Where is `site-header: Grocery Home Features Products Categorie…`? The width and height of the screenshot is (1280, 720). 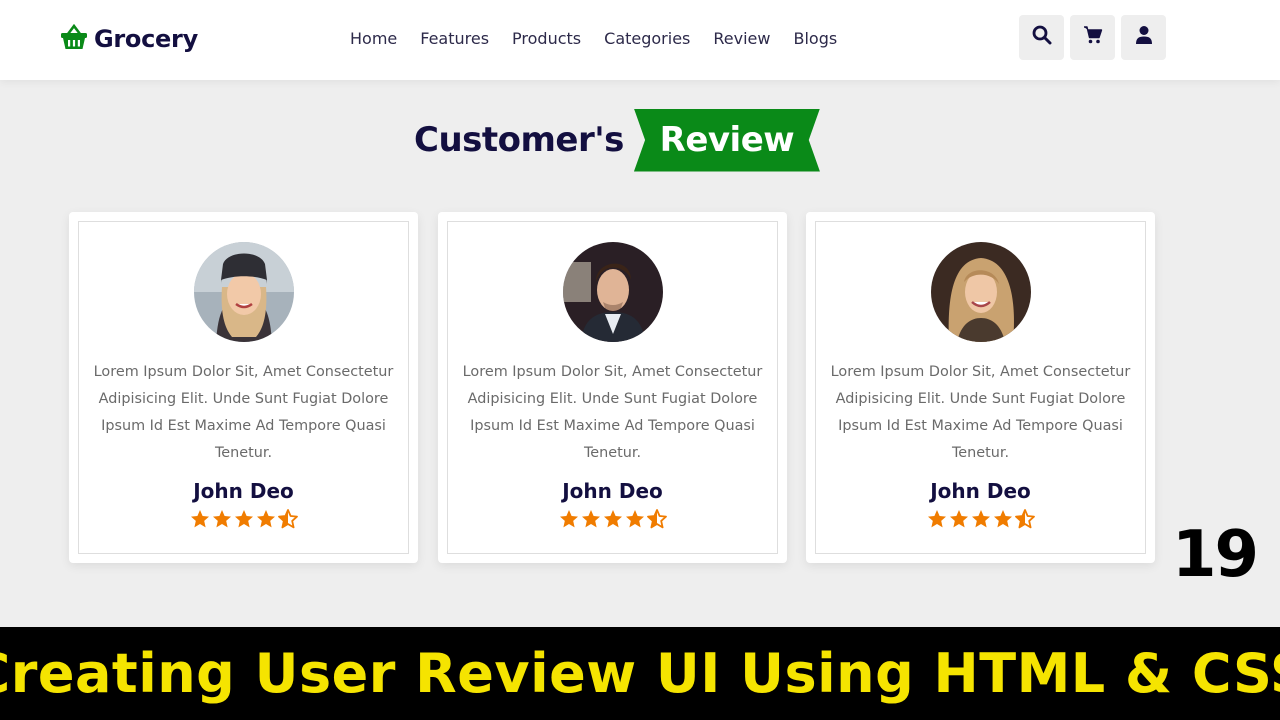
site-header: Grocery Home Features Products Categorie… is located at coordinates (640, 40).